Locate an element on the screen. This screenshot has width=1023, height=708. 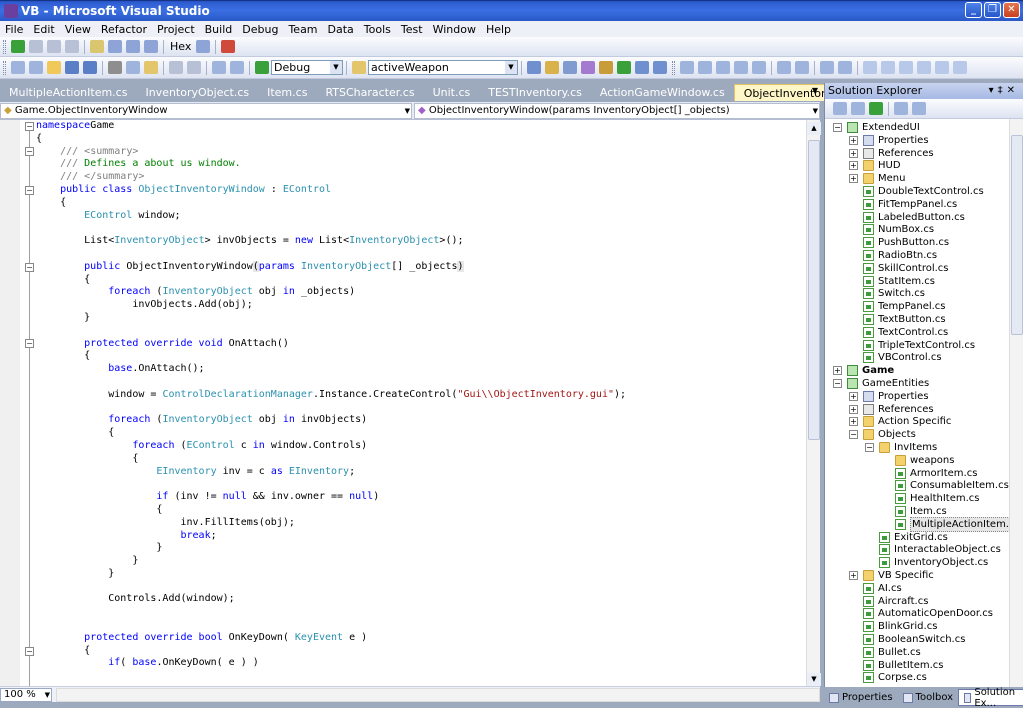
undo-icon is located at coordinates (176, 67).